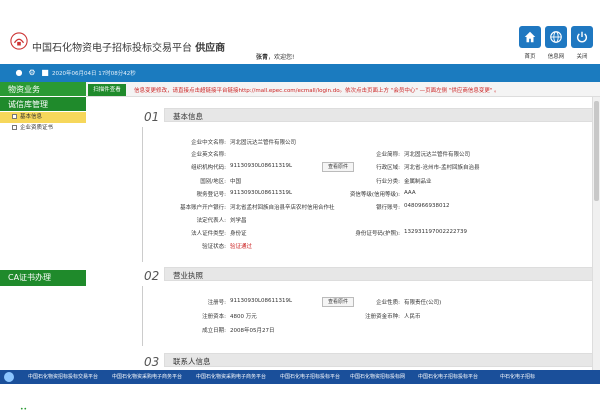  I want to click on field-value: 132931197002222739, so click(435, 232).